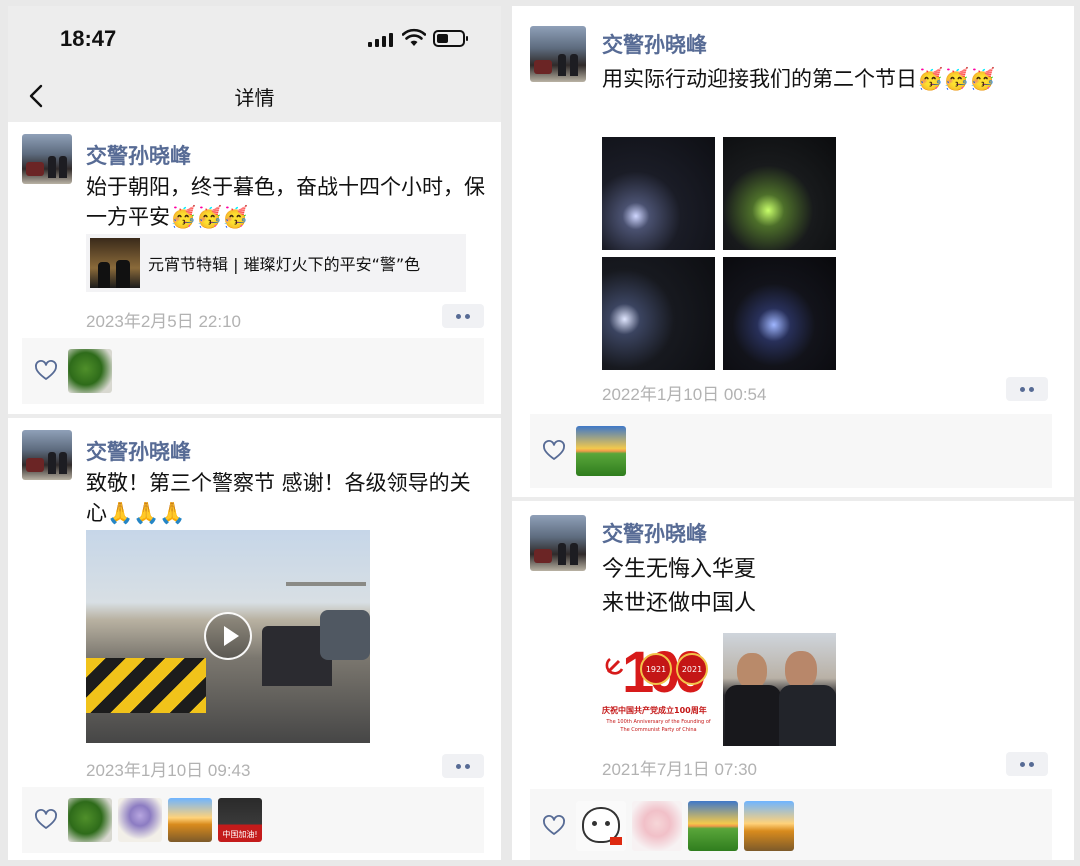 This screenshot has height=866, width=1080. I want to click on post-timestamp: 2023年1月10日 09:43, so click(168, 770).